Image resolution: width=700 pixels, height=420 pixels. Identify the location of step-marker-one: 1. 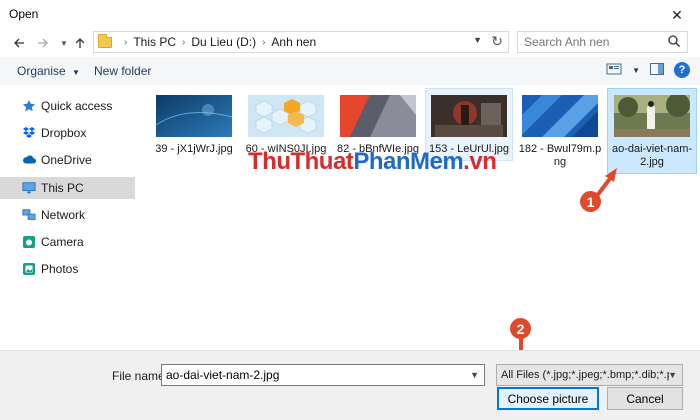
(590, 201).